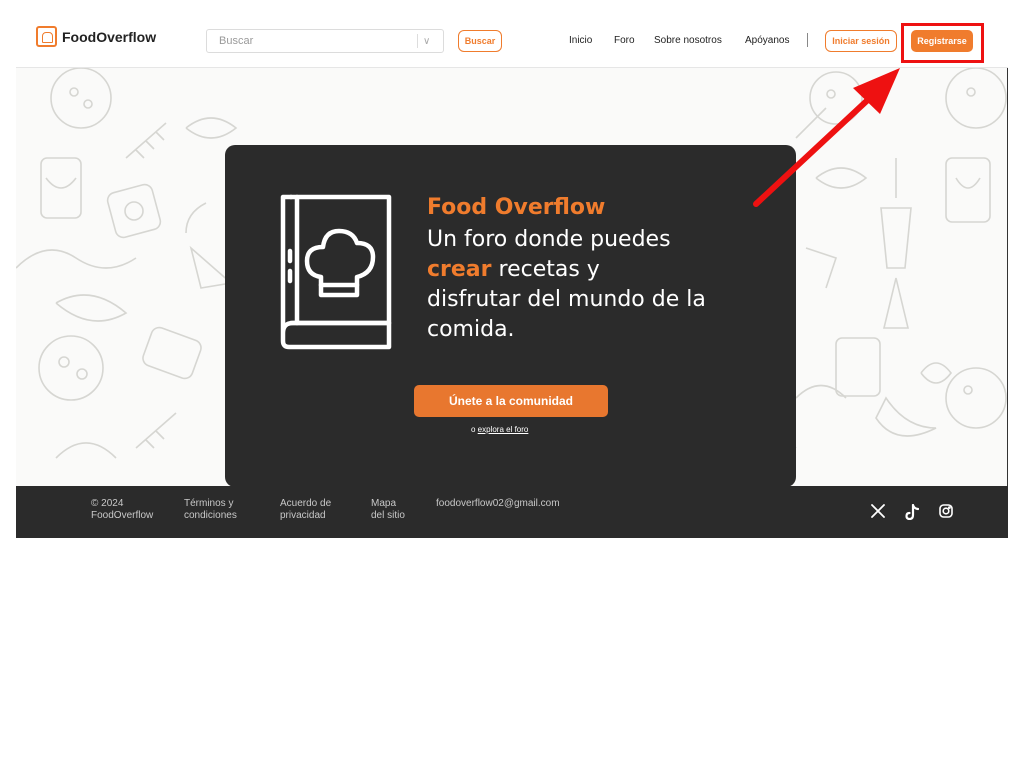  I want to click on explore-prefix: o, so click(474, 429).